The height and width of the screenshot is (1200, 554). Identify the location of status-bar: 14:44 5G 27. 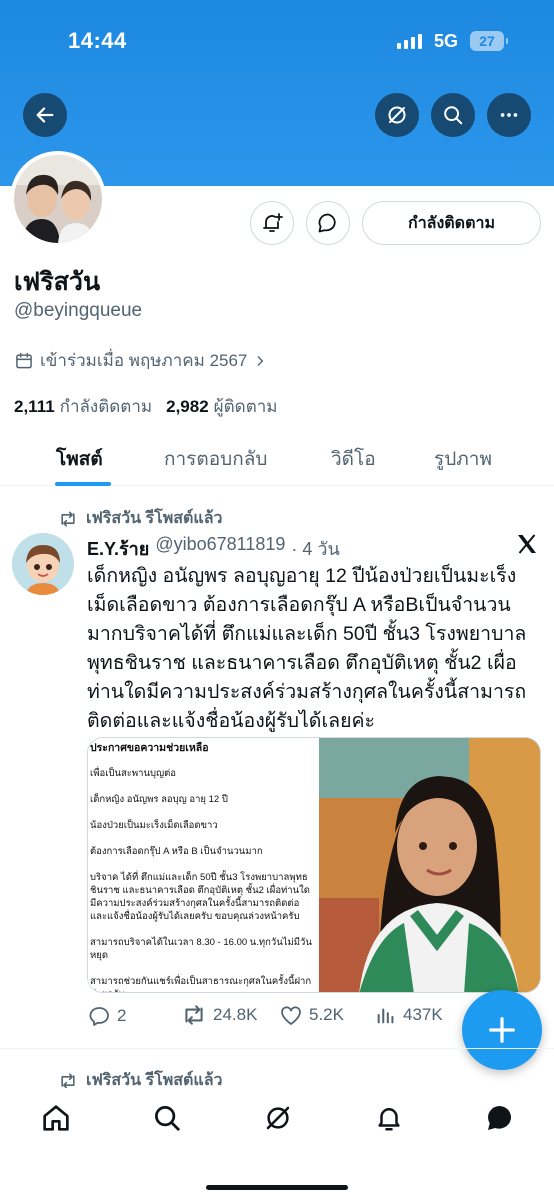
(277, 42).